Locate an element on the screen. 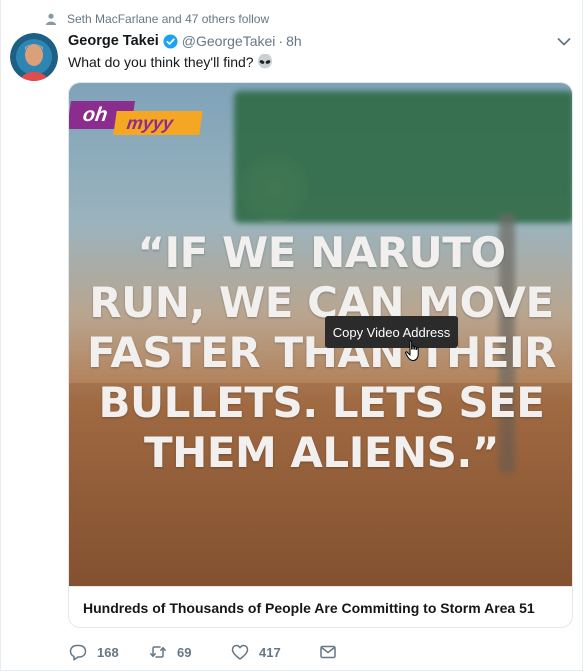  like-button: 417 is located at coordinates (275, 652).